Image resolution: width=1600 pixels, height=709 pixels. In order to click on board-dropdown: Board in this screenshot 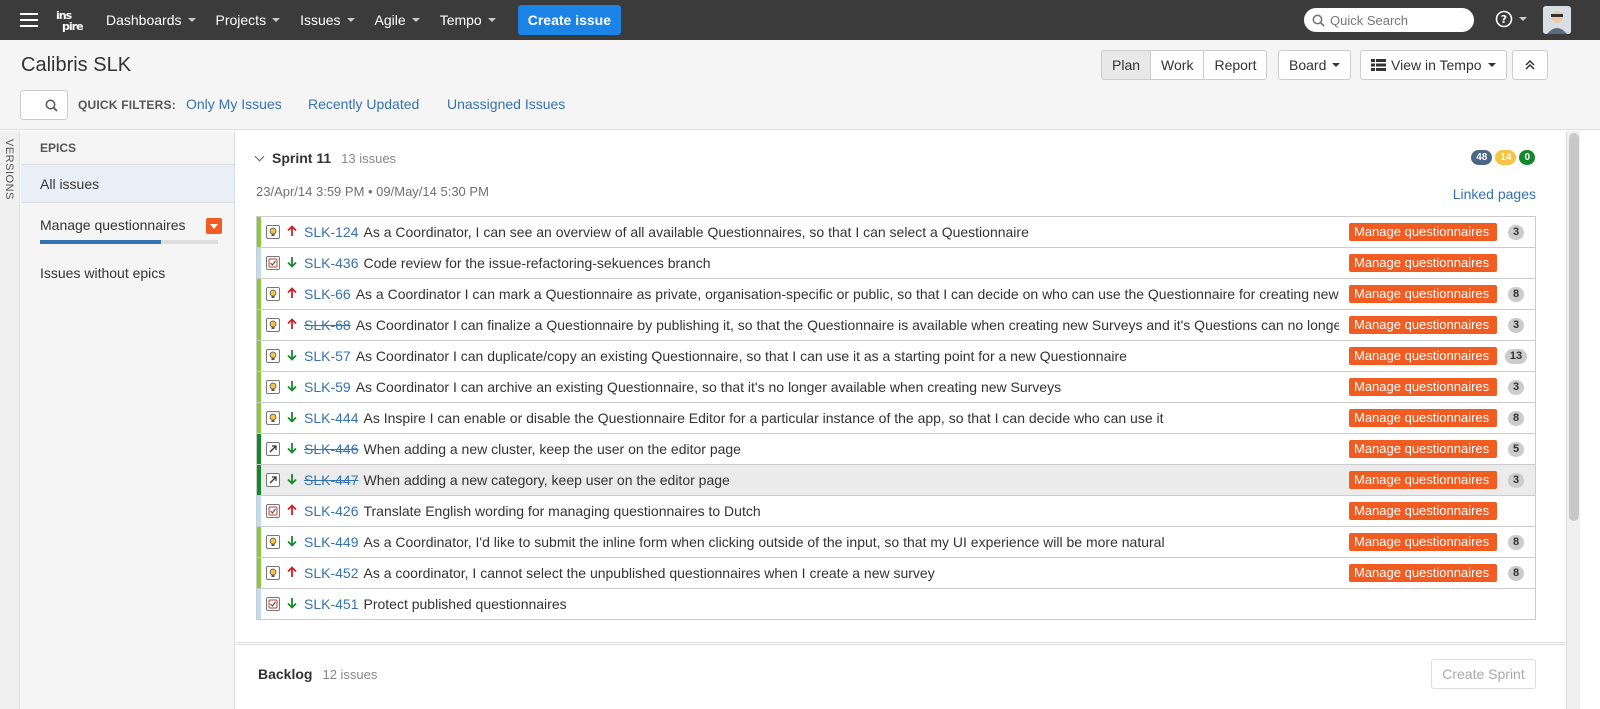, I will do `click(1315, 65)`.